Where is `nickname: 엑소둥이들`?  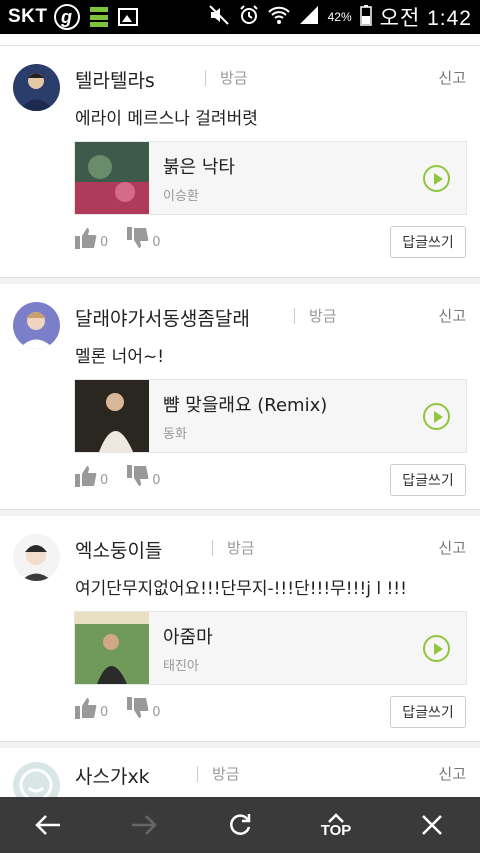 nickname: 엑소둥이들 is located at coordinates (118, 549).